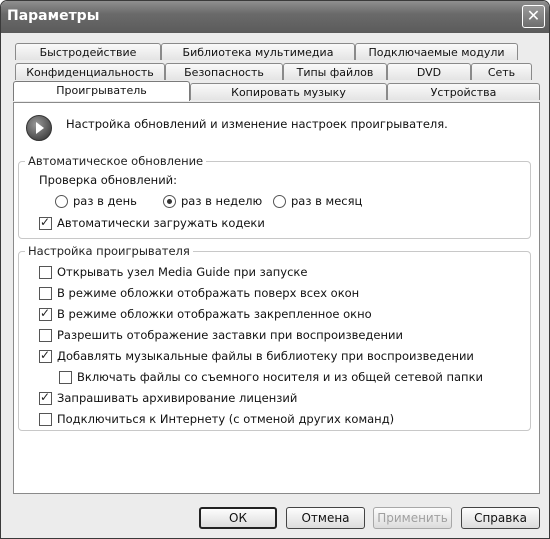 This screenshot has height=539, width=550. I want to click on play-icon, so click(39, 128).